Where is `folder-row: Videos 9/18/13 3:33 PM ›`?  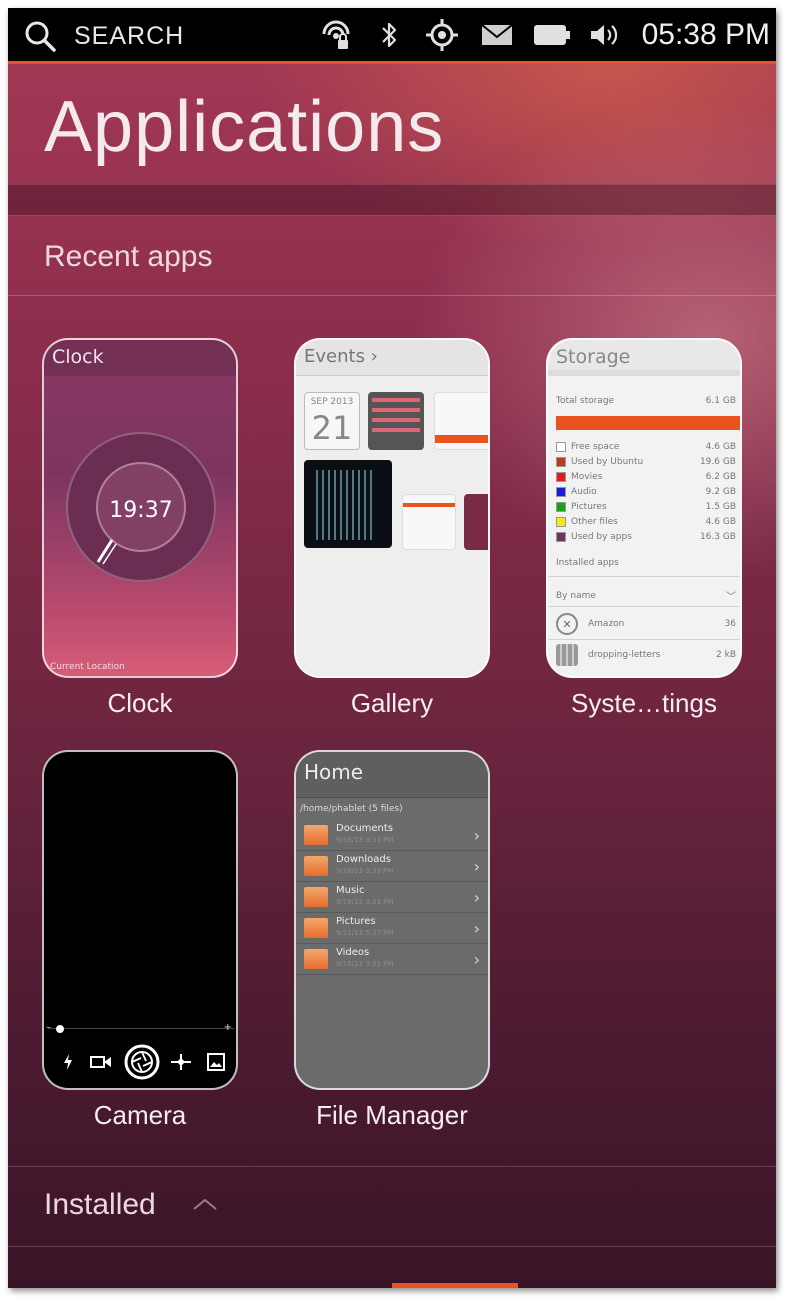 folder-row: Videos 9/18/13 3:33 PM › is located at coordinates (392, 959).